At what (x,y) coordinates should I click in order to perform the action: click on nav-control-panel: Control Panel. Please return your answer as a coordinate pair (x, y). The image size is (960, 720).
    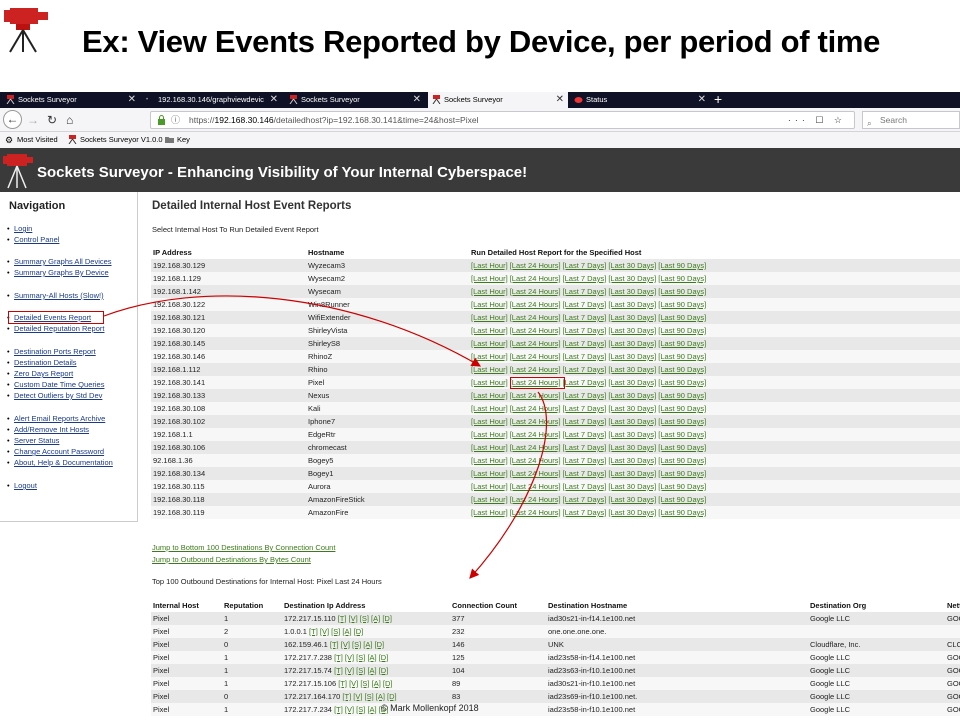
    Looking at the image, I should click on (33, 239).